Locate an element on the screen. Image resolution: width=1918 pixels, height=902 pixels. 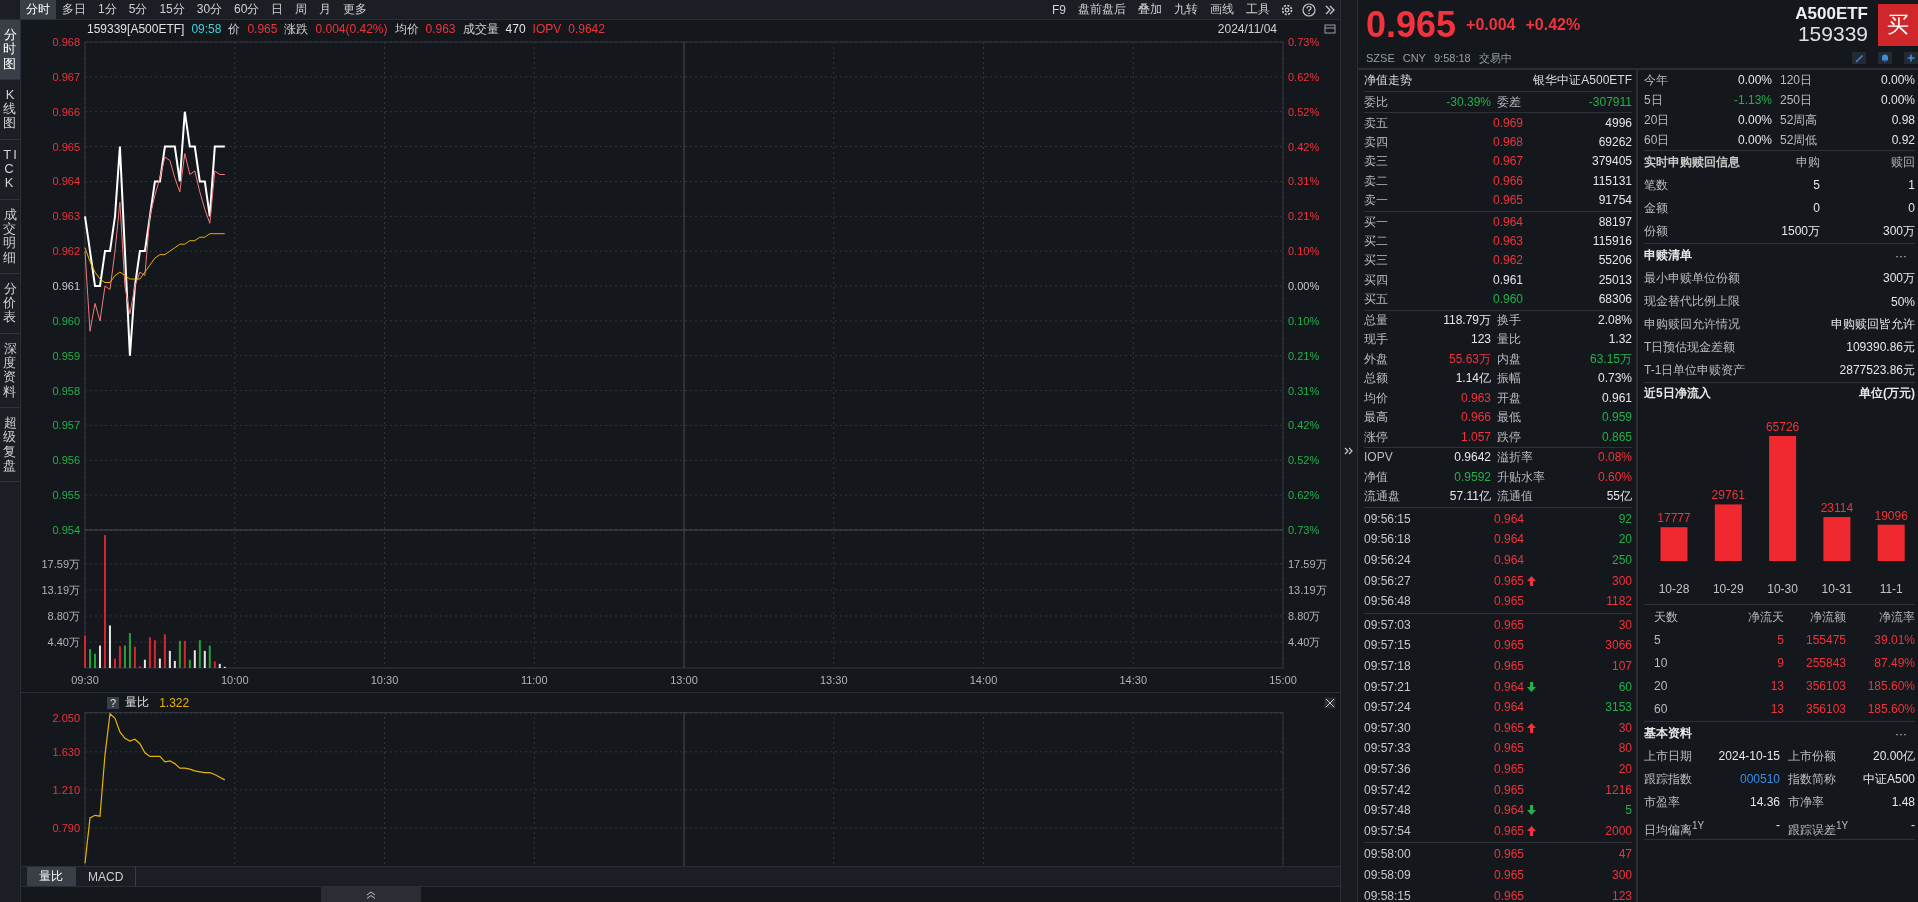
period-tab: 更多 is located at coordinates (355, 9).